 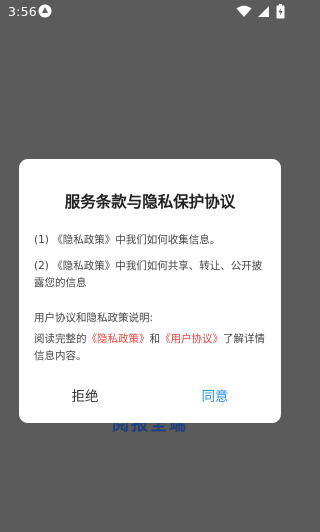 What do you see at coordinates (60, 339) in the screenshot?
I see `explain-prefix: 阅读完整的` at bounding box center [60, 339].